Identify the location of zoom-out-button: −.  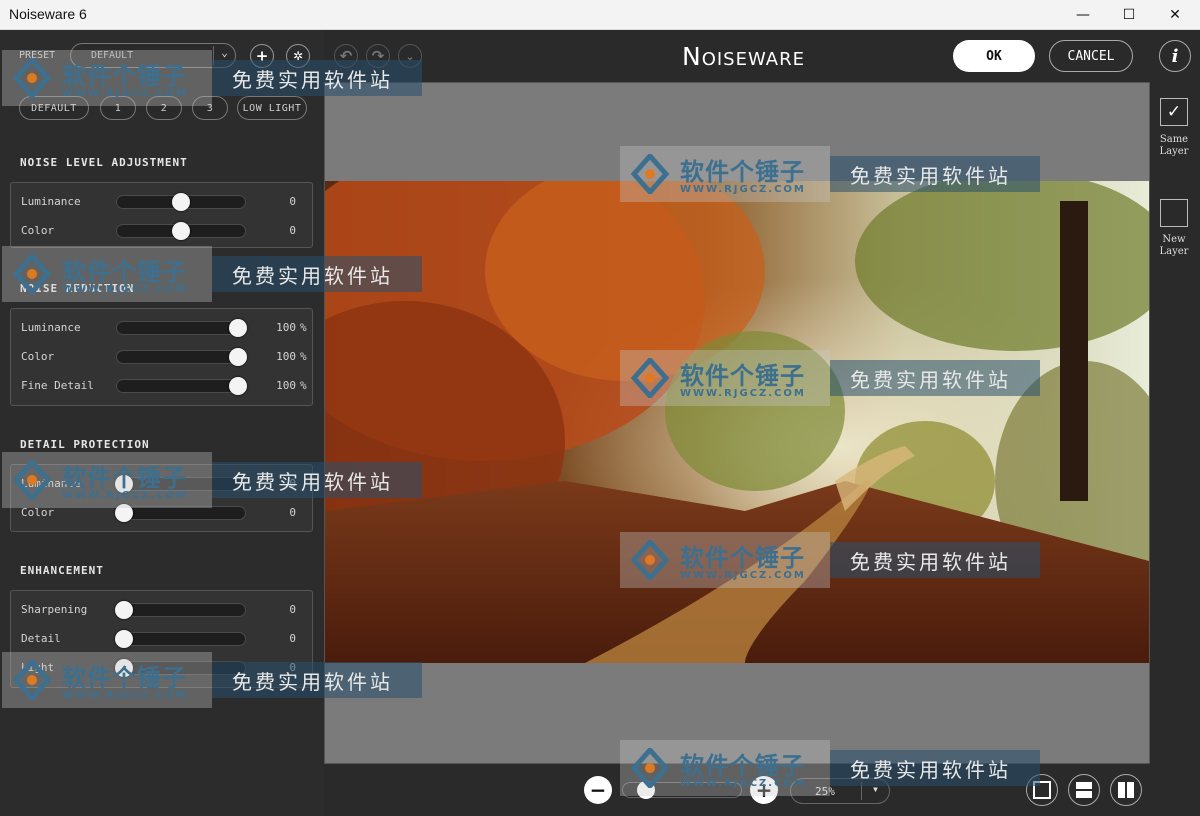
(598, 790).